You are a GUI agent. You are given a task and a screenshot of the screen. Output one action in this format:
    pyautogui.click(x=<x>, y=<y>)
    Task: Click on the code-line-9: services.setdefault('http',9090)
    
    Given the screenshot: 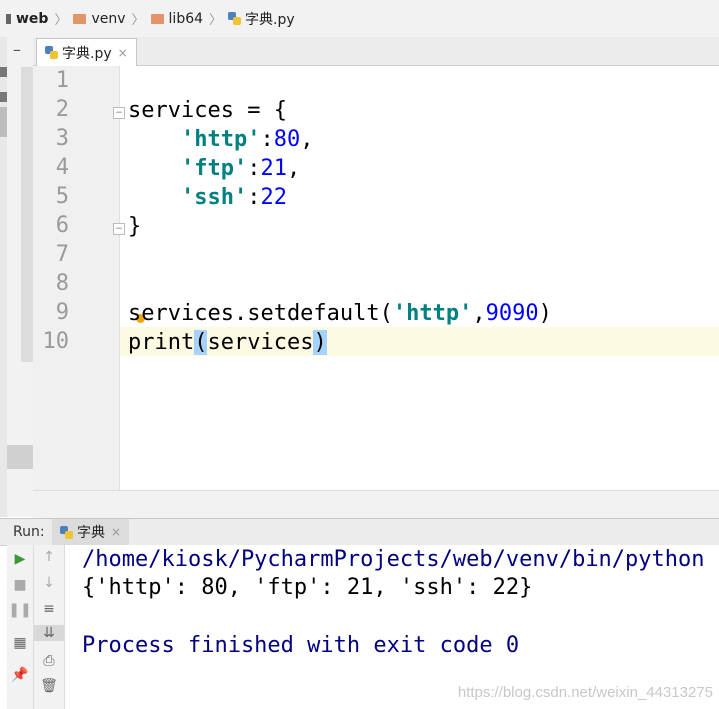 What is the action you would take?
    pyautogui.click(x=340, y=313)
    